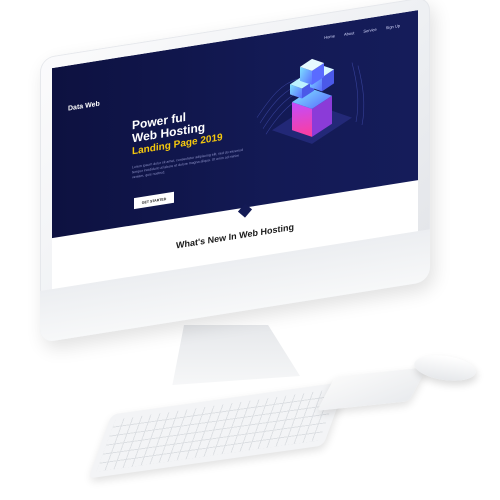 The image size is (500, 500). Describe the element at coordinates (445, 368) in the screenshot. I see `mouse` at that location.